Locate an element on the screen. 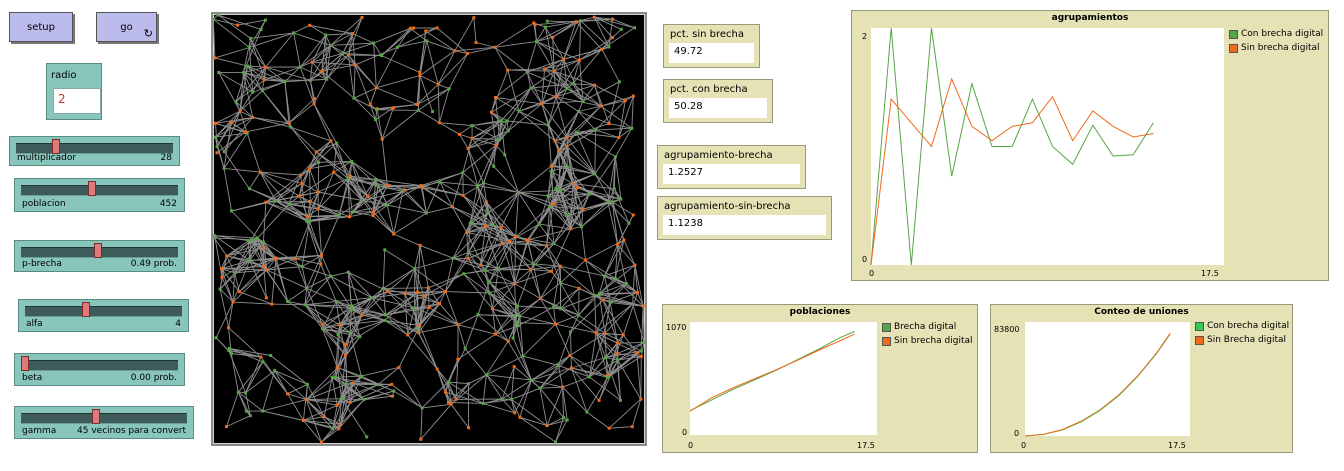 This screenshot has height=471, width=1344. setup-button: setup is located at coordinates (41, 27).